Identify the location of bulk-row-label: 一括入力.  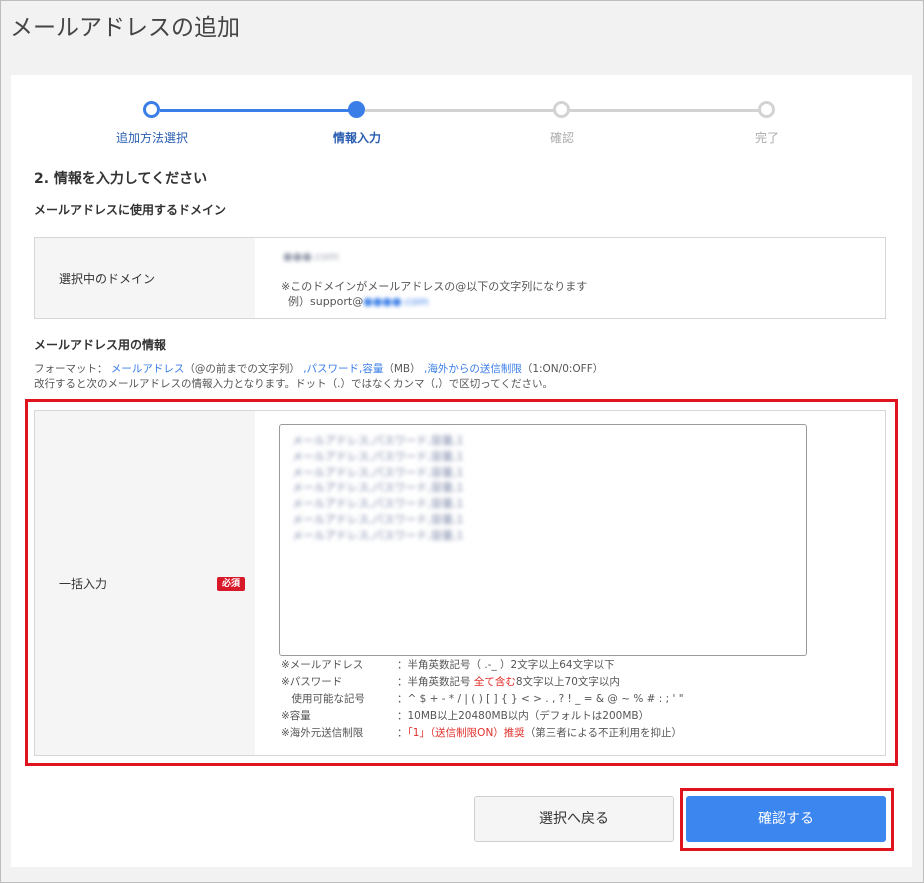
(83, 584).